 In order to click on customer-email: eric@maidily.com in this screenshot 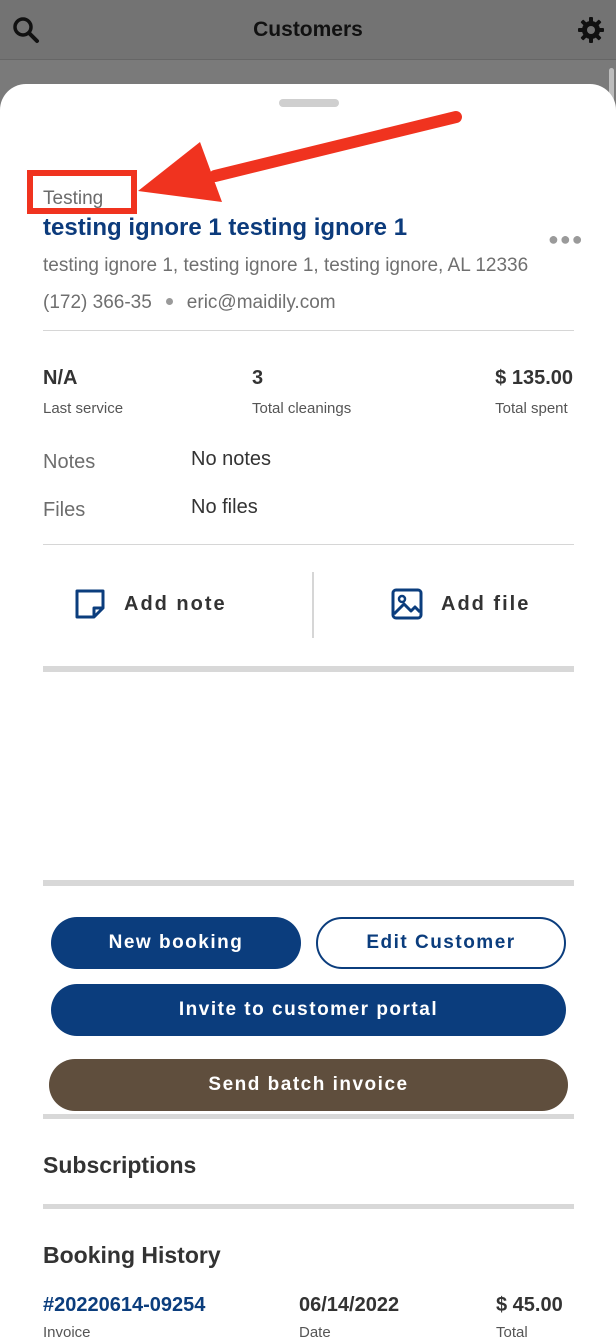, I will do `click(261, 302)`.